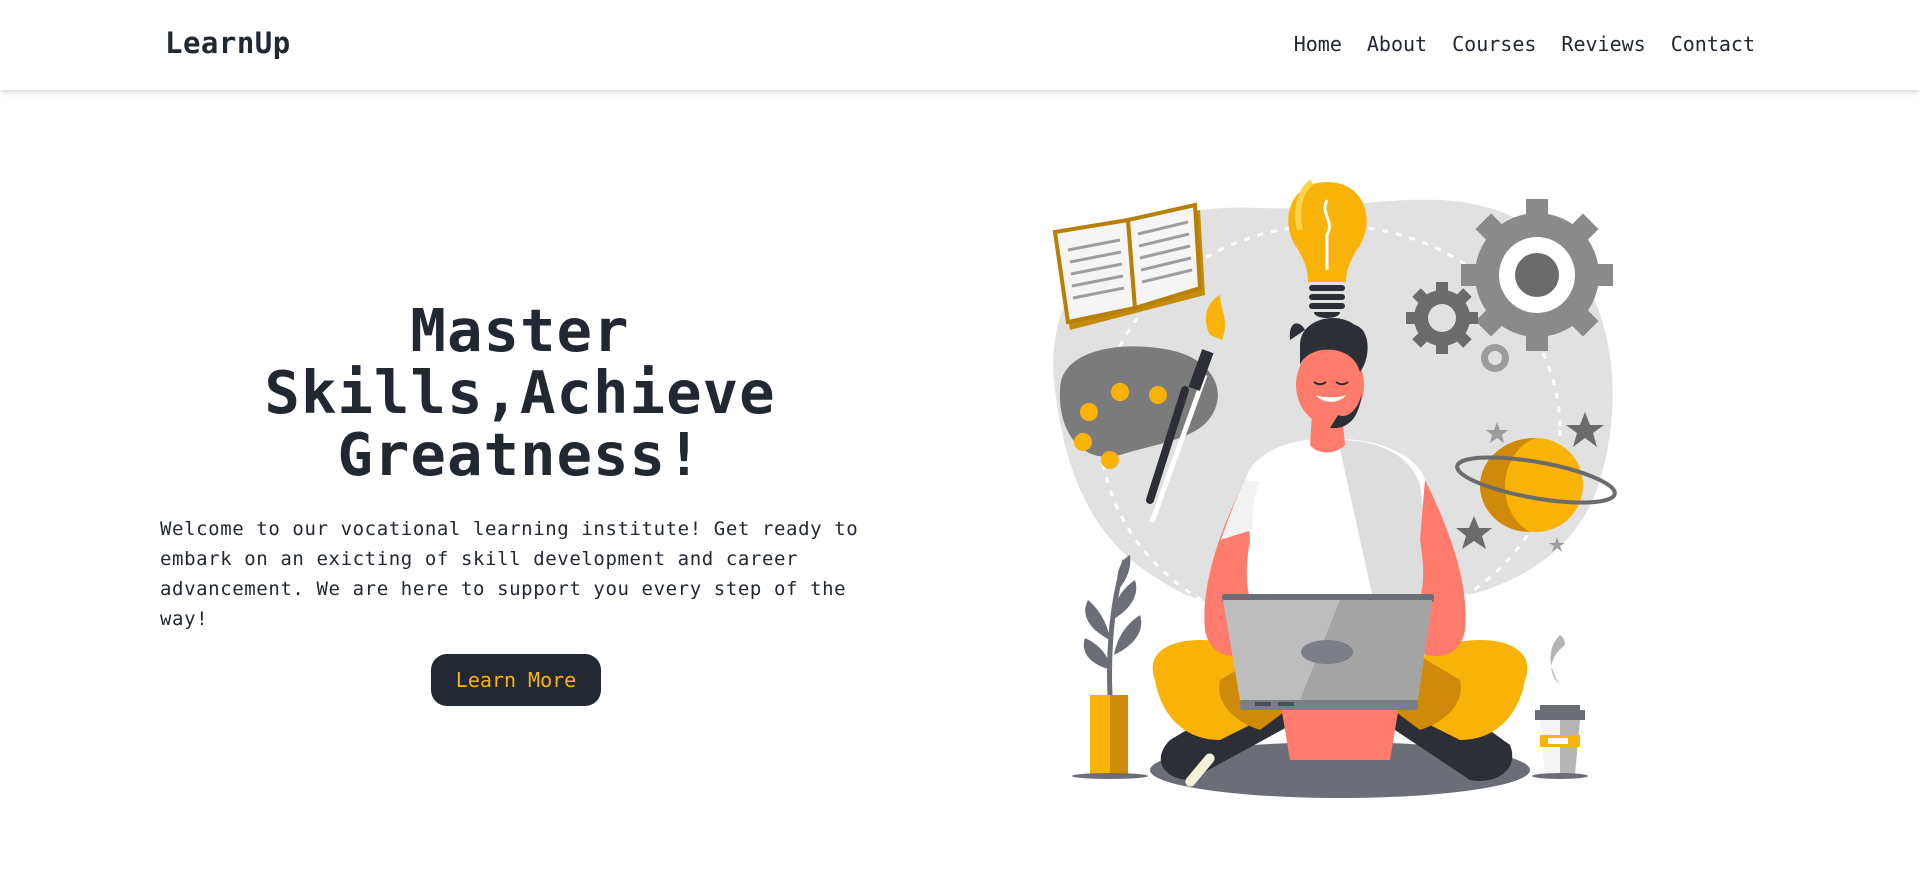  I want to click on main-nav: Home About Courses Reviews Contact, so click(1512, 44).